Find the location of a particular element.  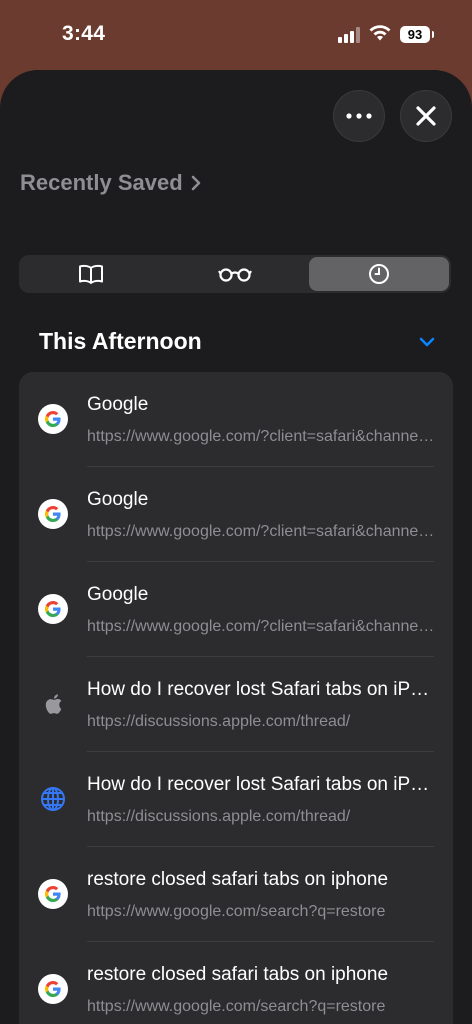

recently-saved-label: Recently Saved is located at coordinates (101, 182).